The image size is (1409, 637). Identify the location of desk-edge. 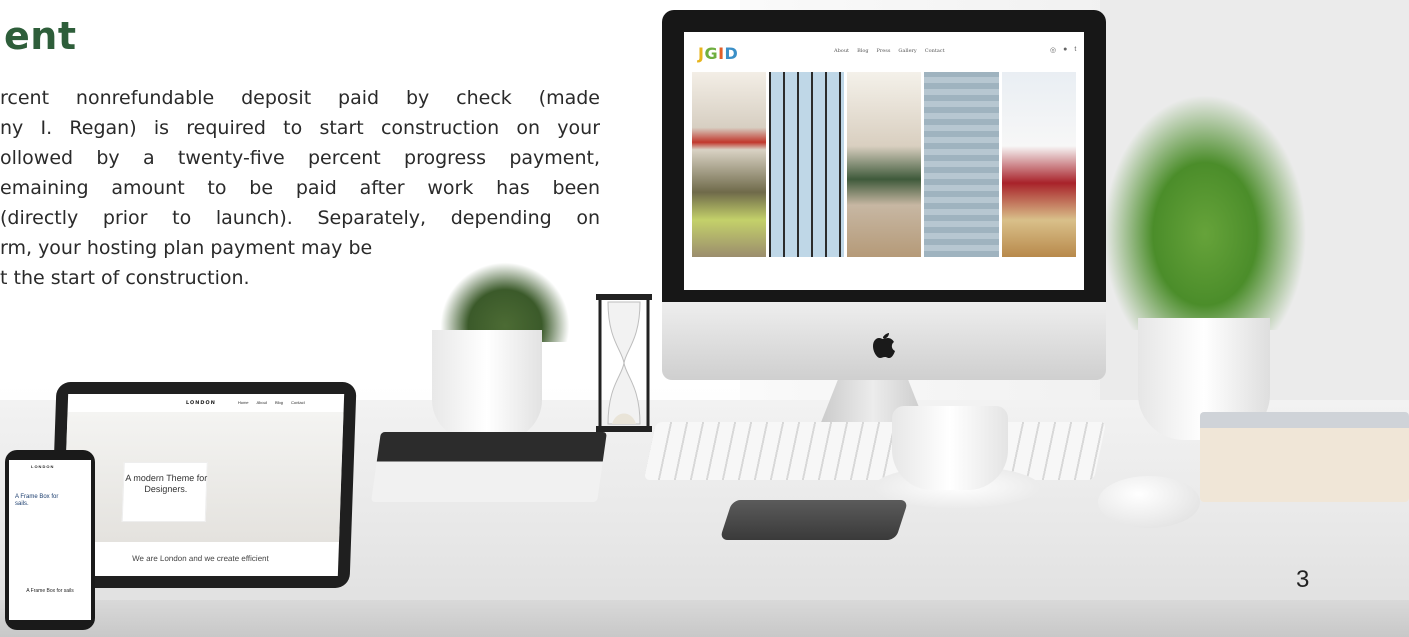
(704, 618).